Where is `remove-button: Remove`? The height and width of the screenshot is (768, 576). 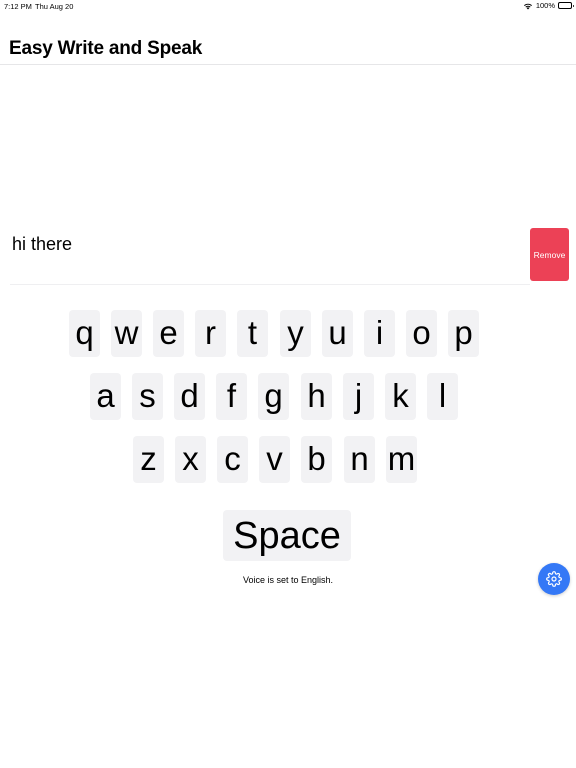 remove-button: Remove is located at coordinates (549, 254).